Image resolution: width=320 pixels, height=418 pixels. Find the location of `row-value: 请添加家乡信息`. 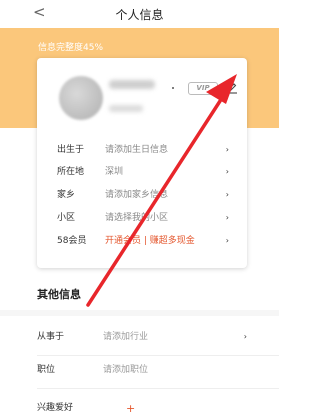

row-value: 请添加家乡信息 is located at coordinates (137, 195).